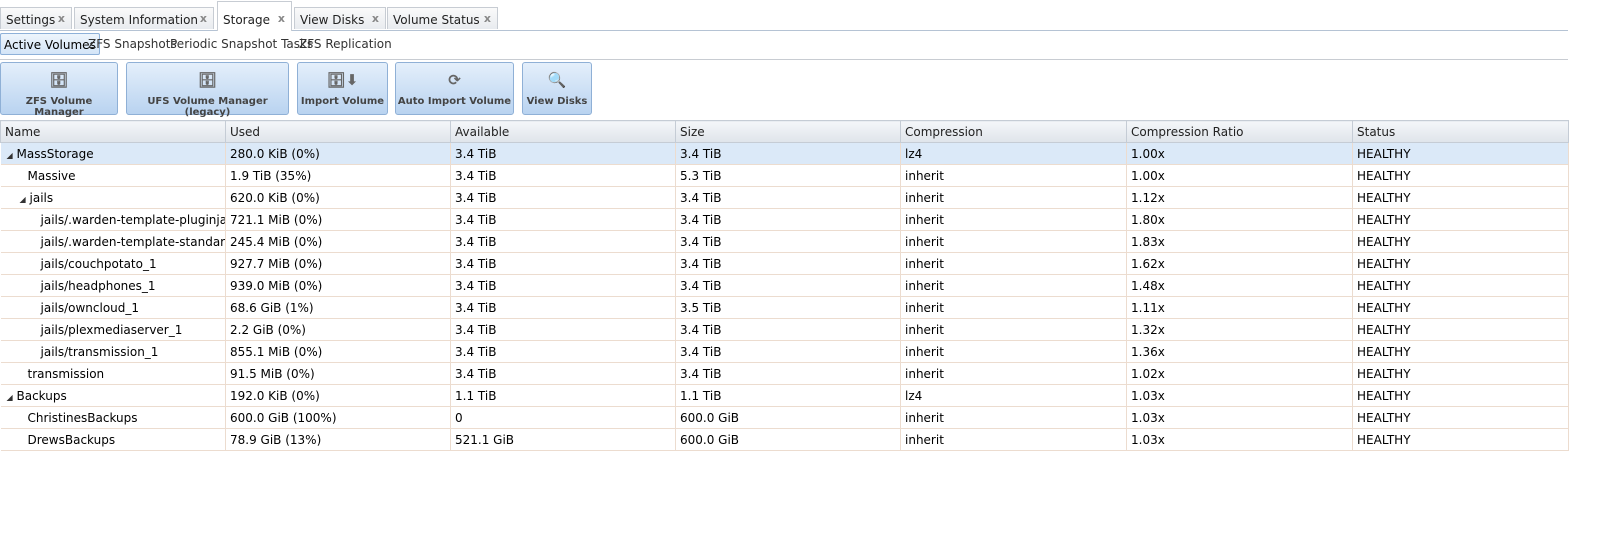  Describe the element at coordinates (41, 197) in the screenshot. I see `cell-text: jails` at that location.